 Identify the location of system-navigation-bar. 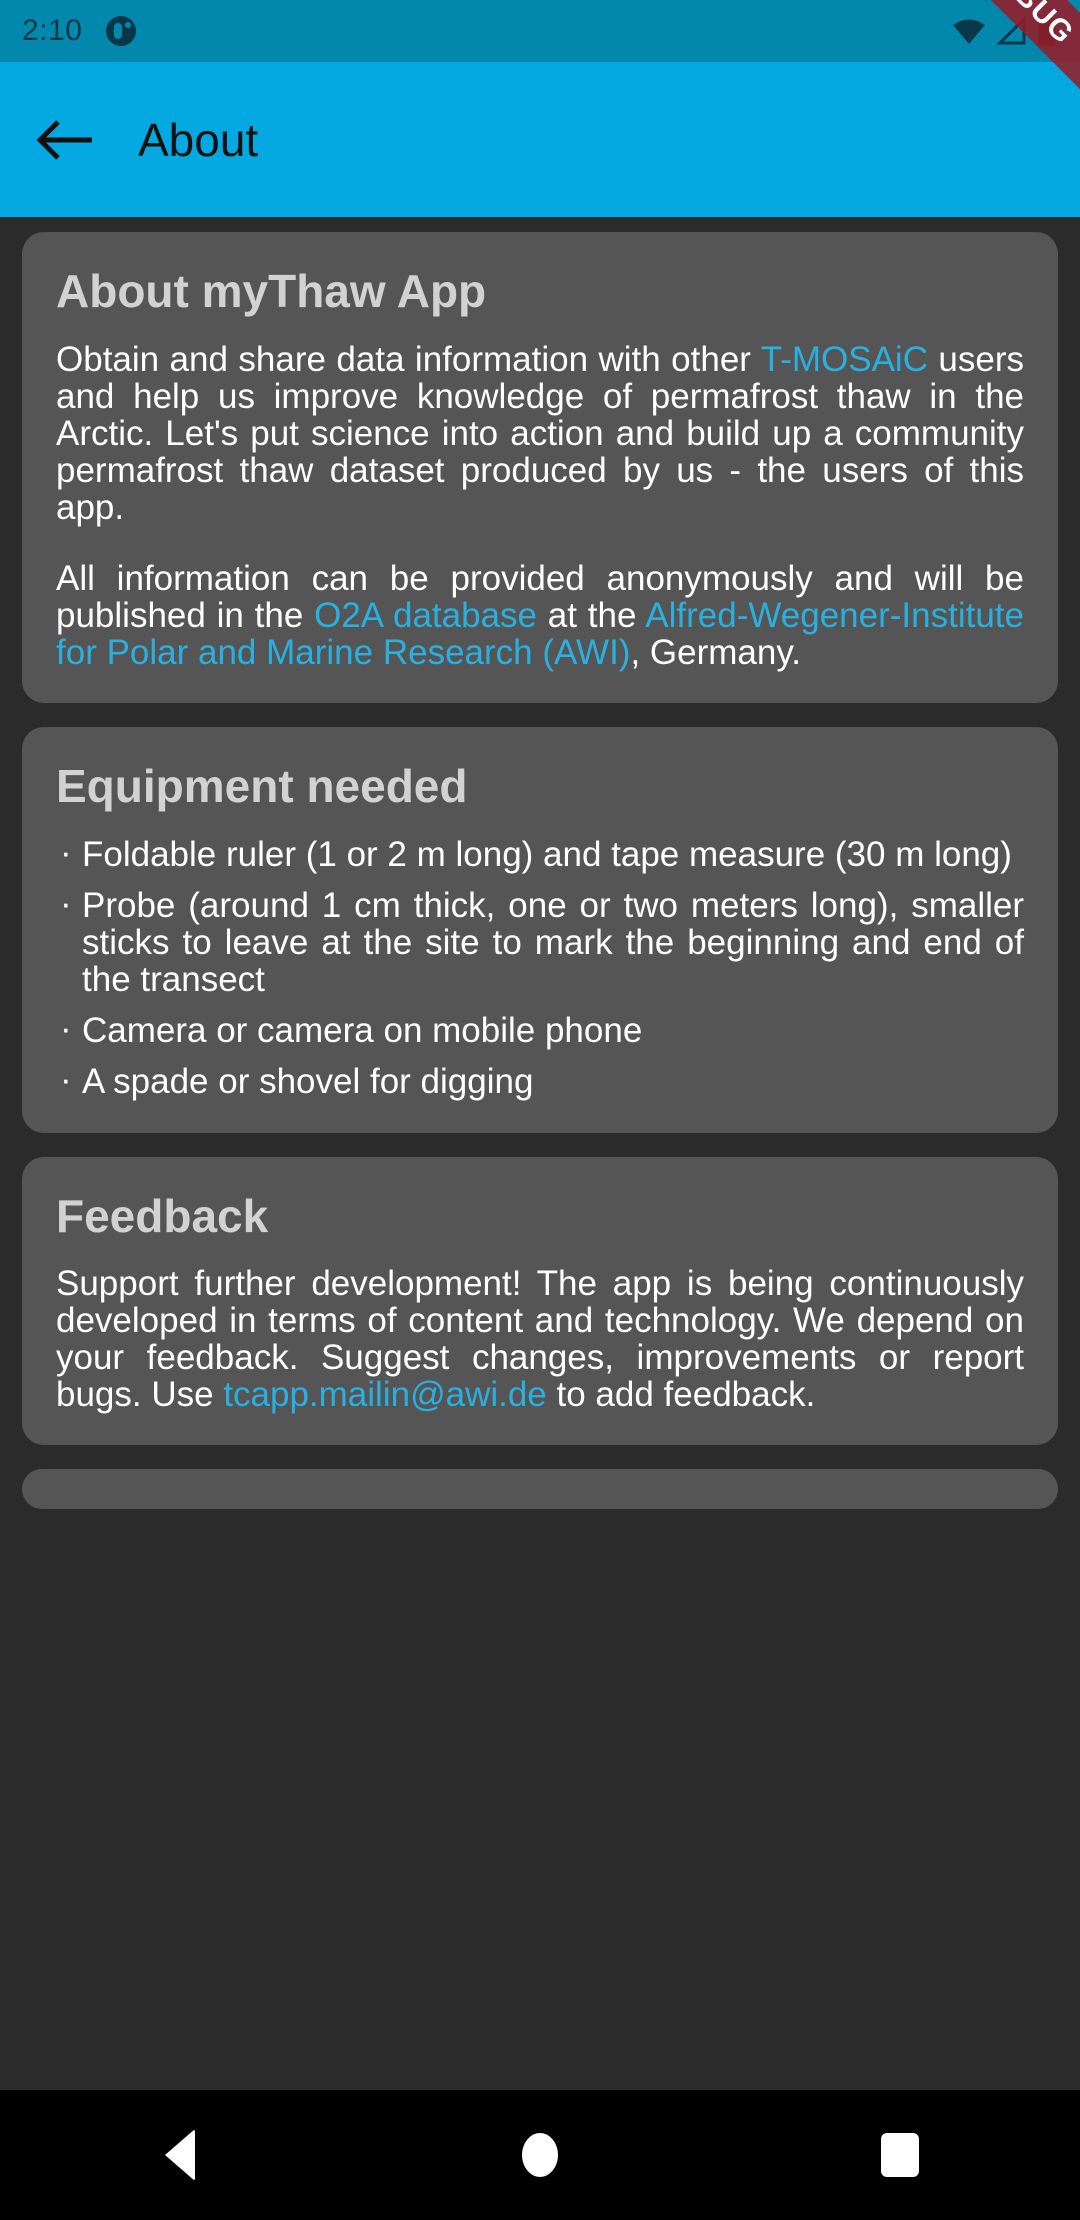
(540, 2155).